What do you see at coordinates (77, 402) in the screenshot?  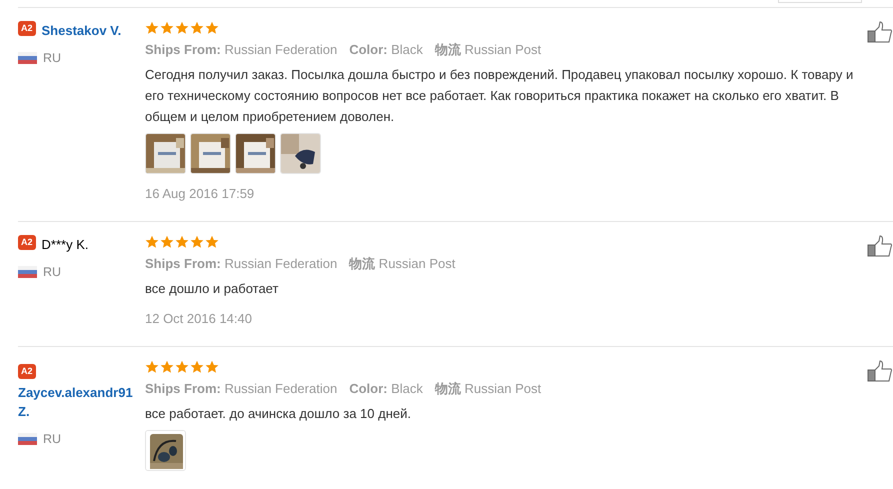 I see `user-name: Zaycev.alexandr91 Z.` at bounding box center [77, 402].